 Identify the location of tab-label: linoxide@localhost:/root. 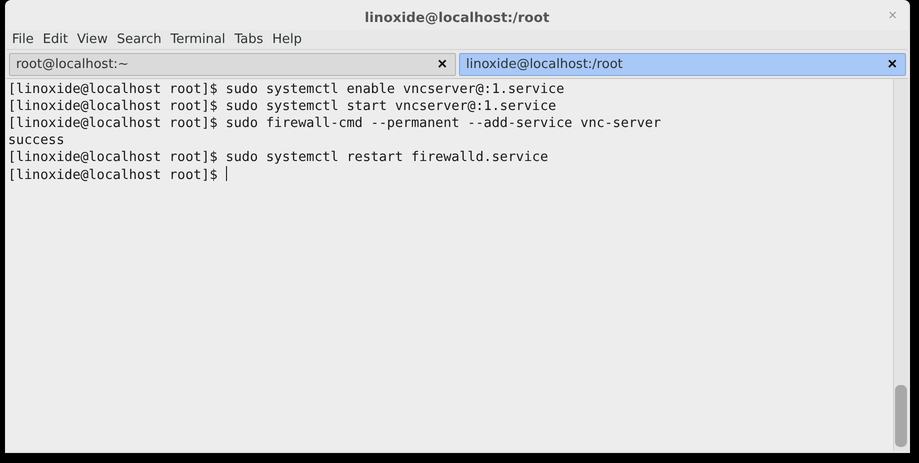
(544, 64).